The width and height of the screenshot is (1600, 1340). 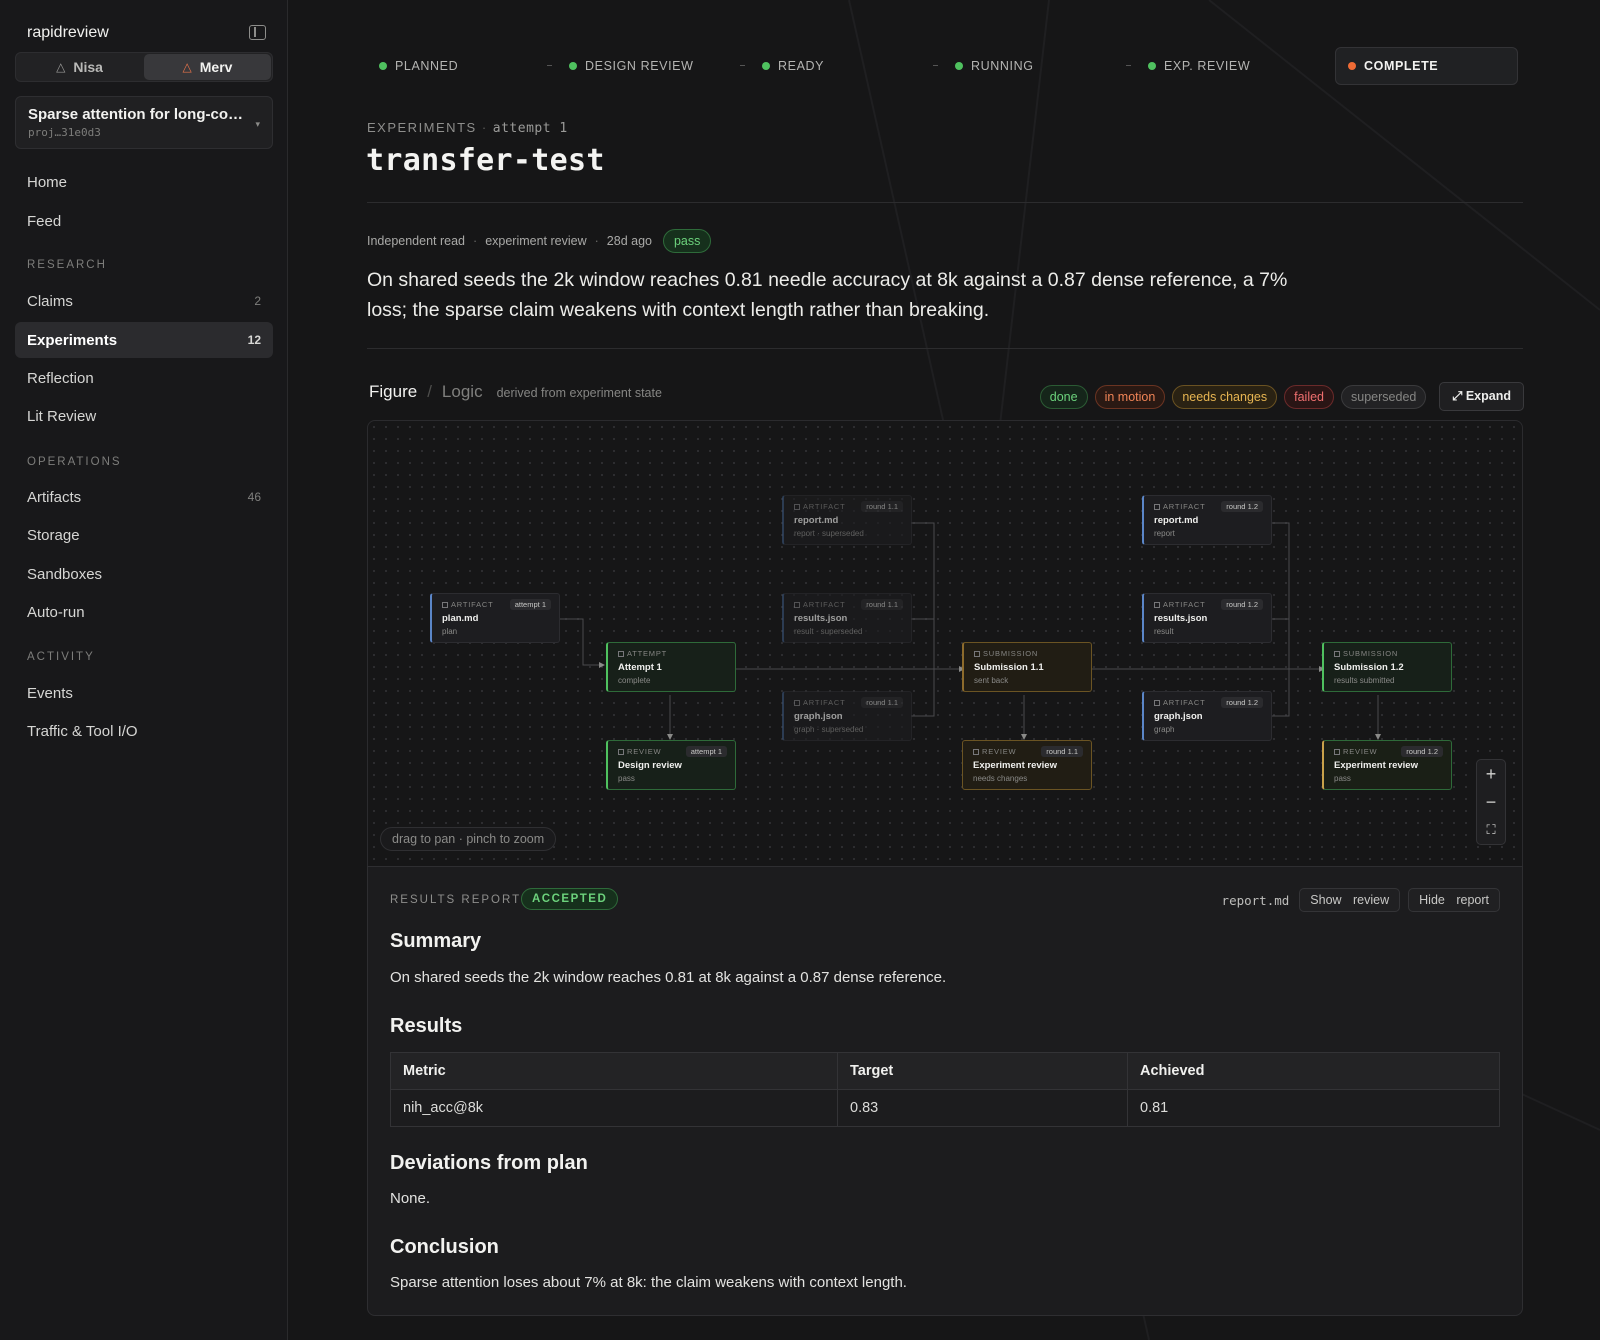 What do you see at coordinates (144, 378) in the screenshot?
I see `sidebar-item-reflection: Reflection` at bounding box center [144, 378].